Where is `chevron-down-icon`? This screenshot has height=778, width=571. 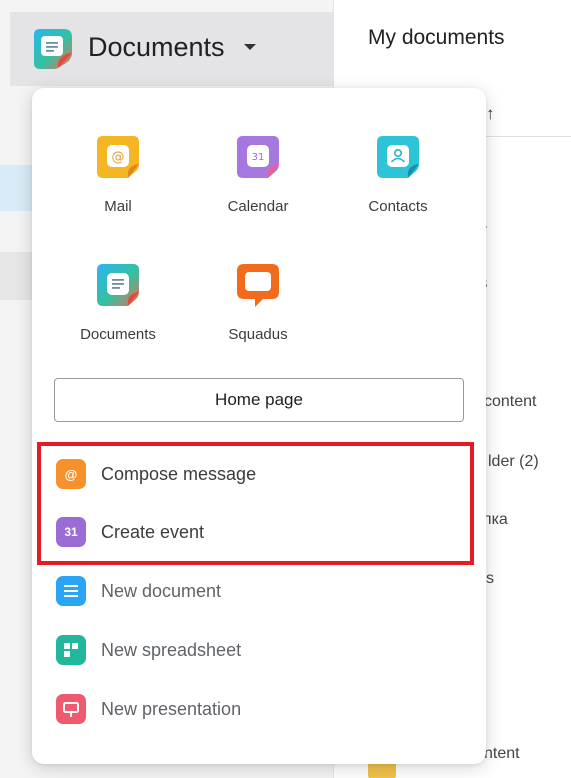 chevron-down-icon is located at coordinates (250, 47).